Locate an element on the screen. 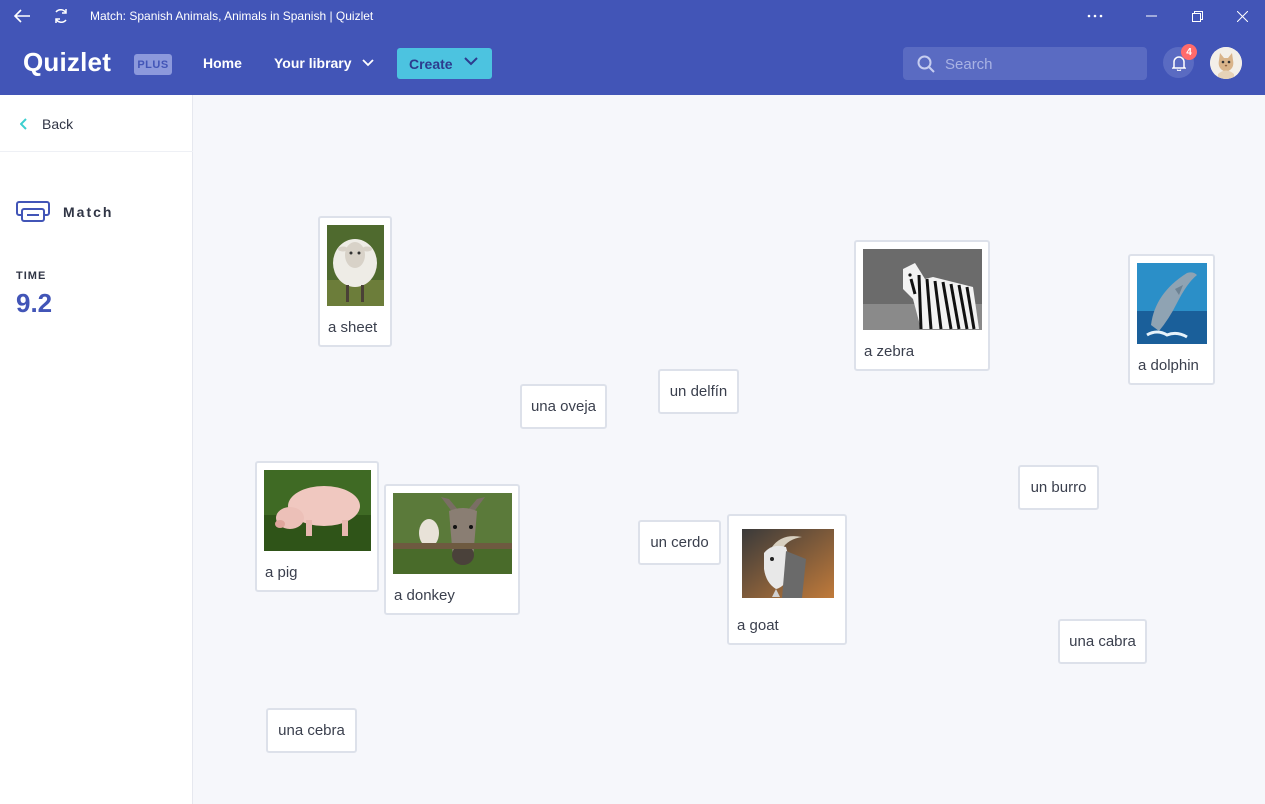  dolphin-image is located at coordinates (1172, 303).